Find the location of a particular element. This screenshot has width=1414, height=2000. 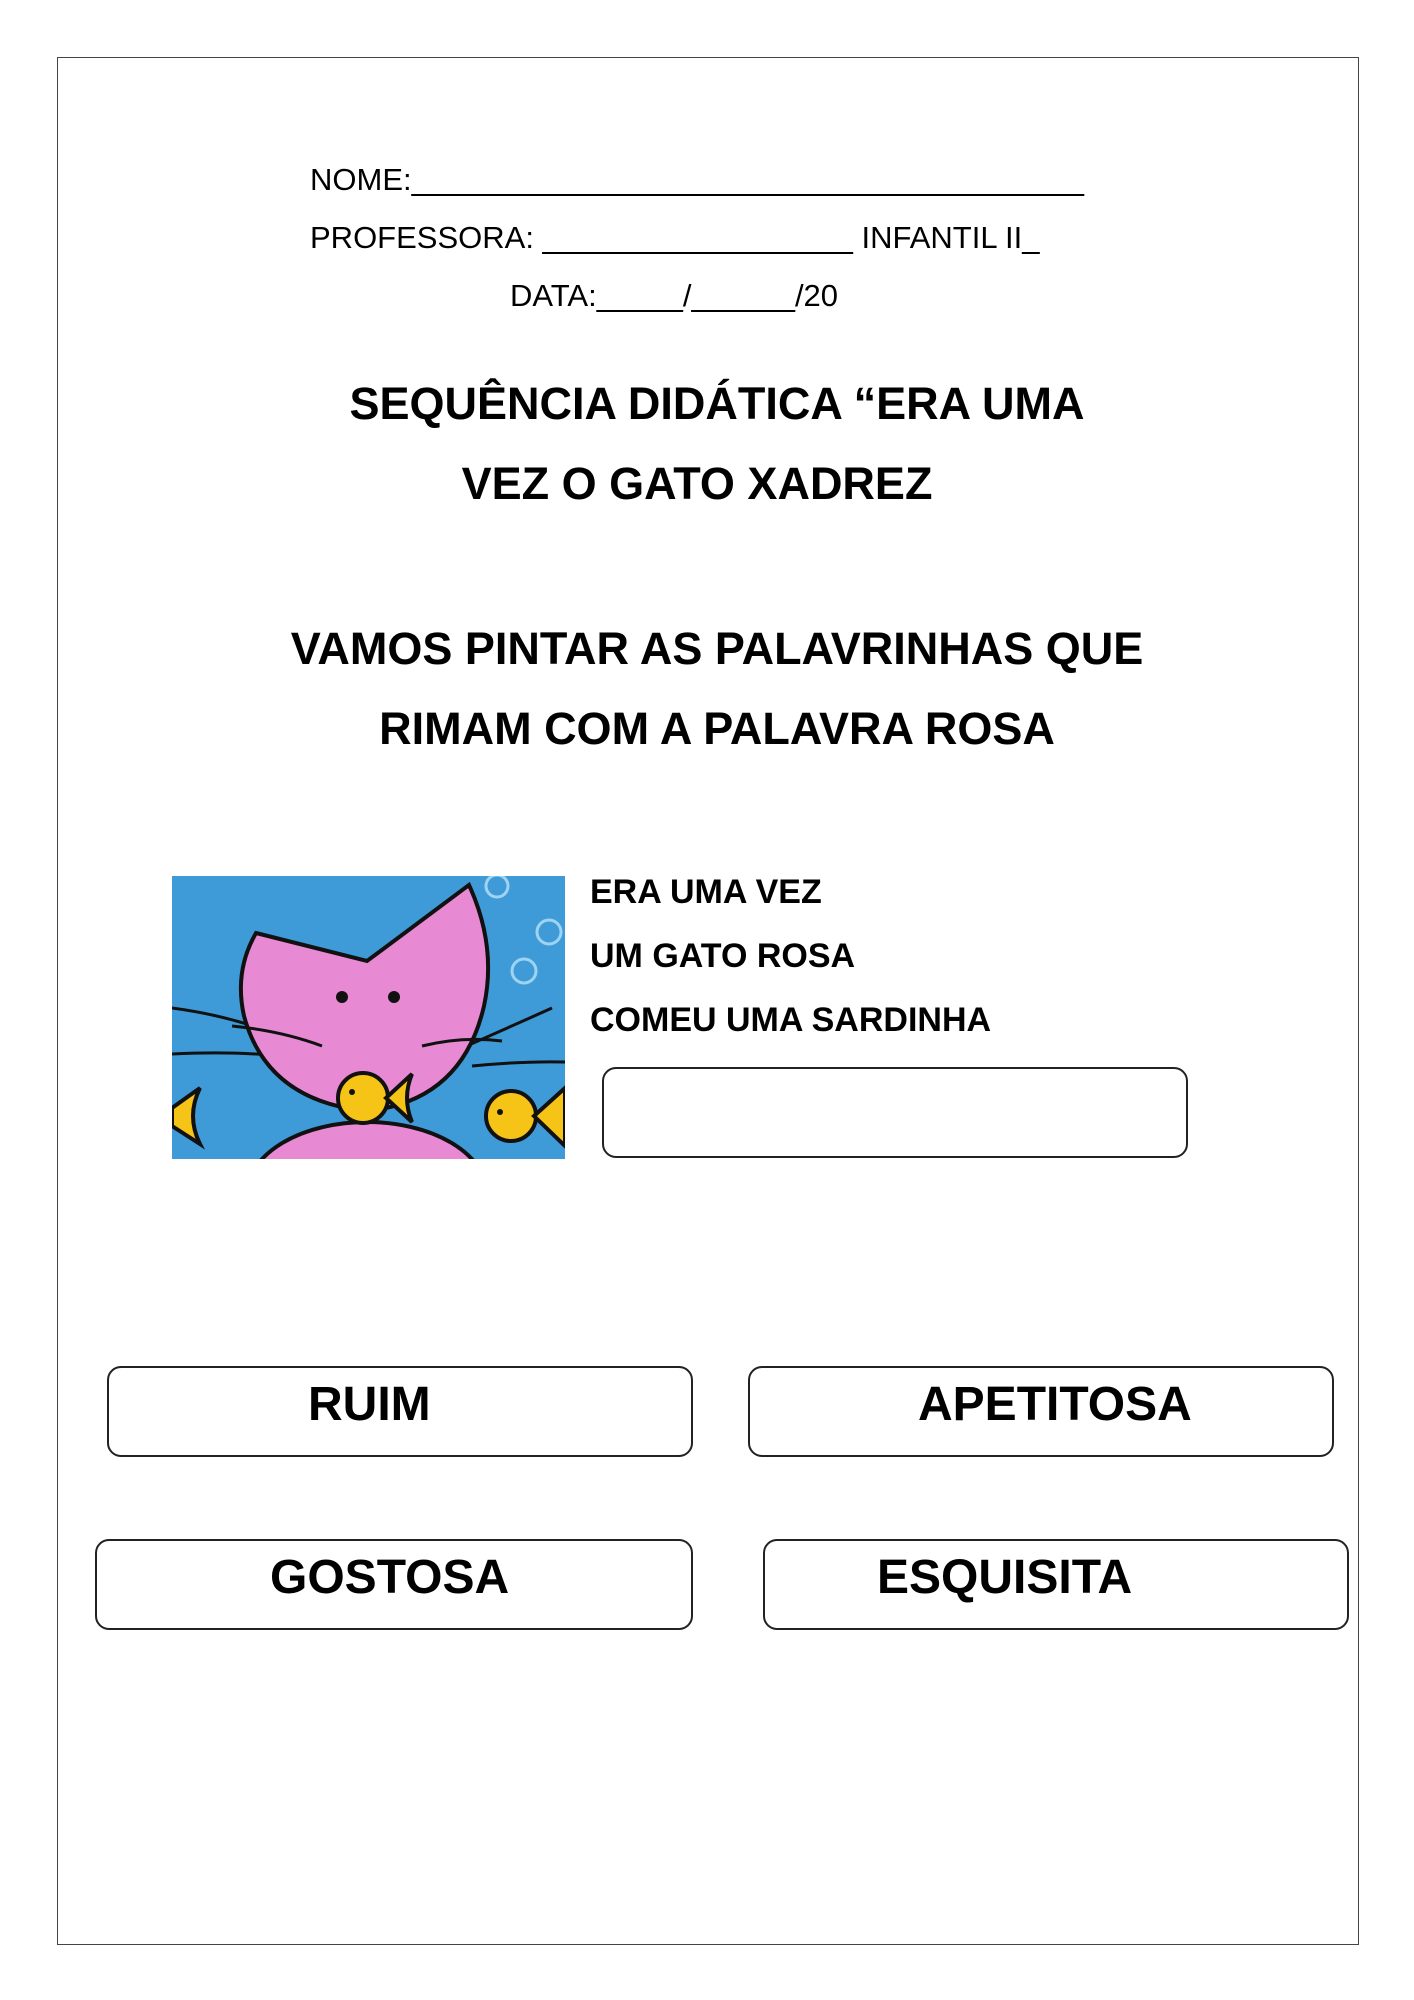

instruction-line-1: VAMOS PINTAR AS PALAVRINHAS QUE is located at coordinates (717, 648).